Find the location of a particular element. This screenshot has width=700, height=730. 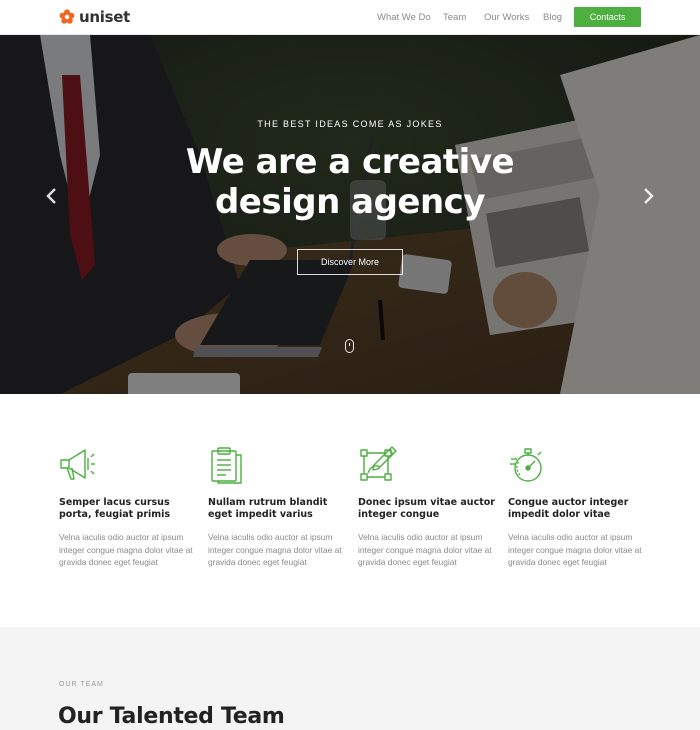

hero-kicker: THE BEST IDEAS COME AS JOKES is located at coordinates (350, 124).